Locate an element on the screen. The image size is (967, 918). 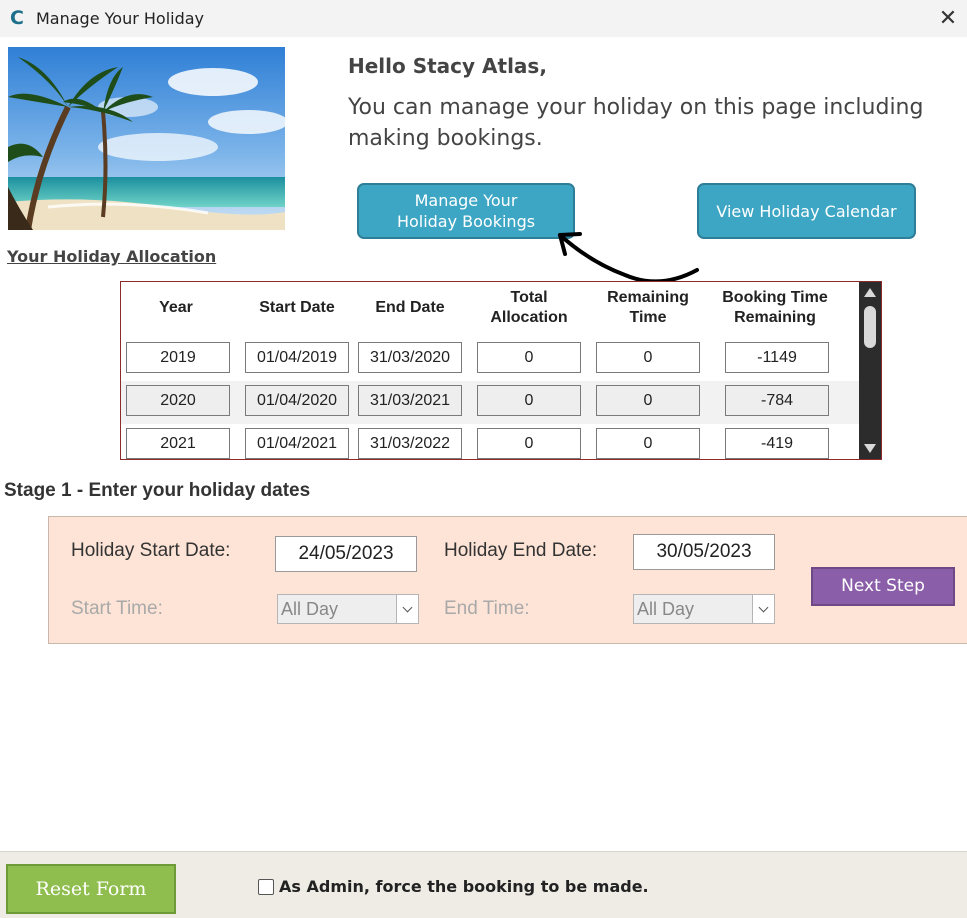
scroll-down-icon is located at coordinates (870, 448).